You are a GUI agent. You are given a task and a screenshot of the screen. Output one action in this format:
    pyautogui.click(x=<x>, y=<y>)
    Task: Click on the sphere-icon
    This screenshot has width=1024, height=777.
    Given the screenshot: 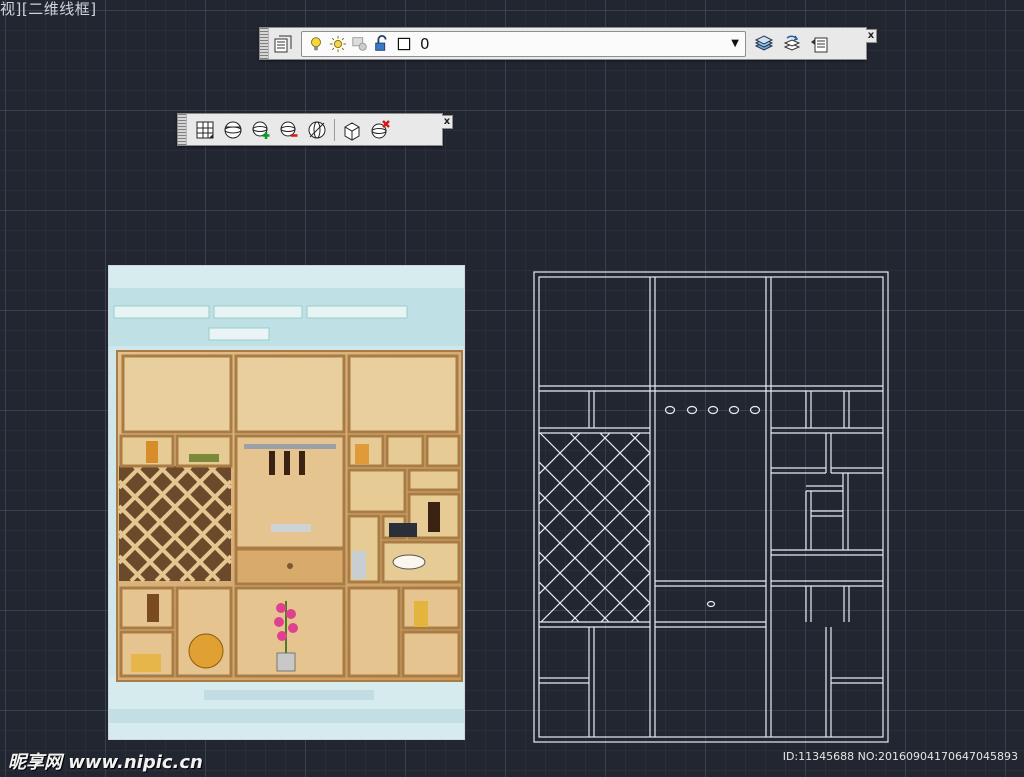 What is the action you would take?
    pyautogui.click(x=233, y=129)
    